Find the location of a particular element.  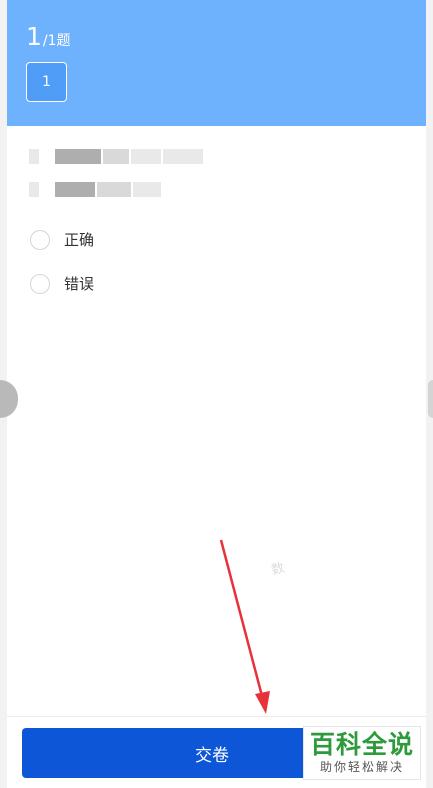

question-progress: 1 /1题 is located at coordinates (48, 36).